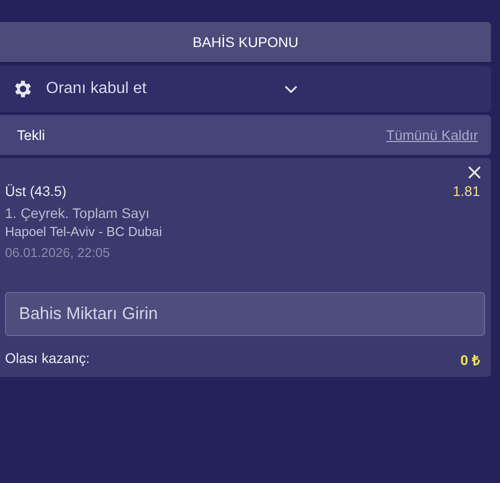 The height and width of the screenshot is (483, 500). What do you see at coordinates (84, 231) in the screenshot?
I see `match-name: Hapoel Tel-Aviv - BC Dubai` at bounding box center [84, 231].